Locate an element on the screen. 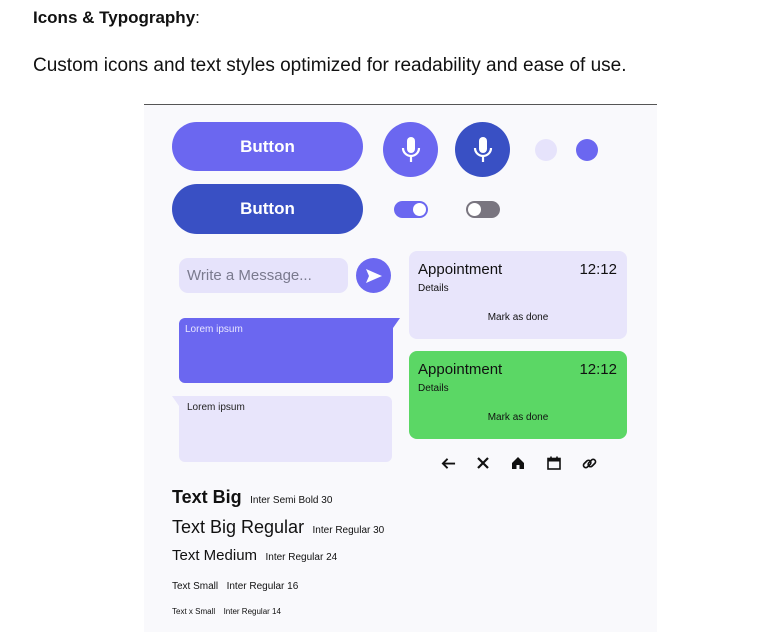 The width and height of the screenshot is (769, 632). sent-message-text: Lorem ipsum is located at coordinates (214, 329).